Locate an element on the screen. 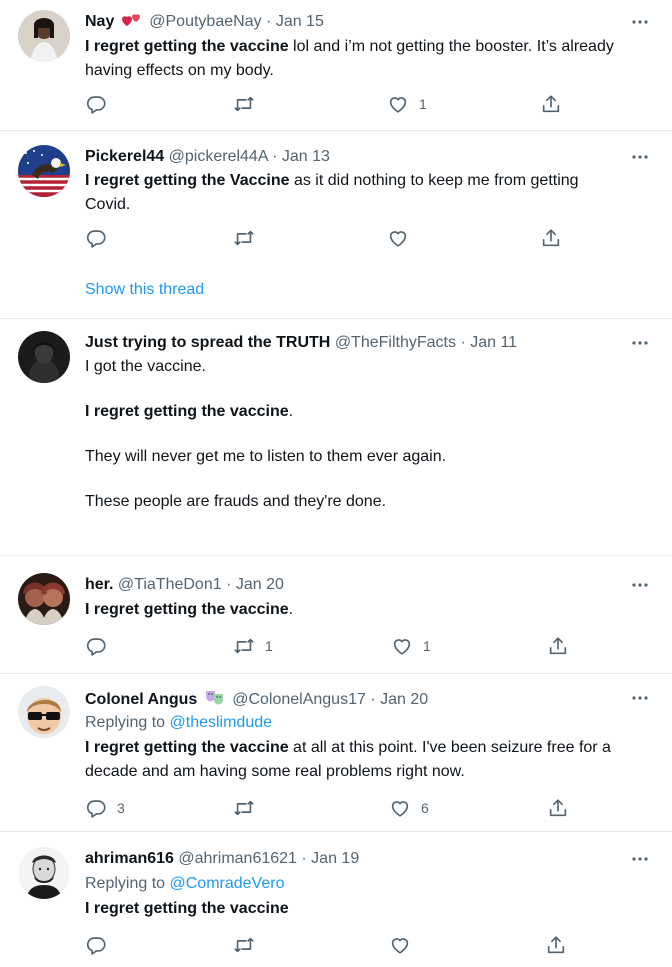 The image size is (672, 967). show-thread-link: Show this thread is located at coordinates (144, 290).